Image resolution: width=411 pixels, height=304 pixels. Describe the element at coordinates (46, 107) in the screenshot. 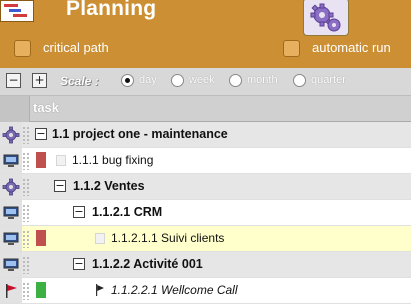

I see `task-column-header: task` at that location.